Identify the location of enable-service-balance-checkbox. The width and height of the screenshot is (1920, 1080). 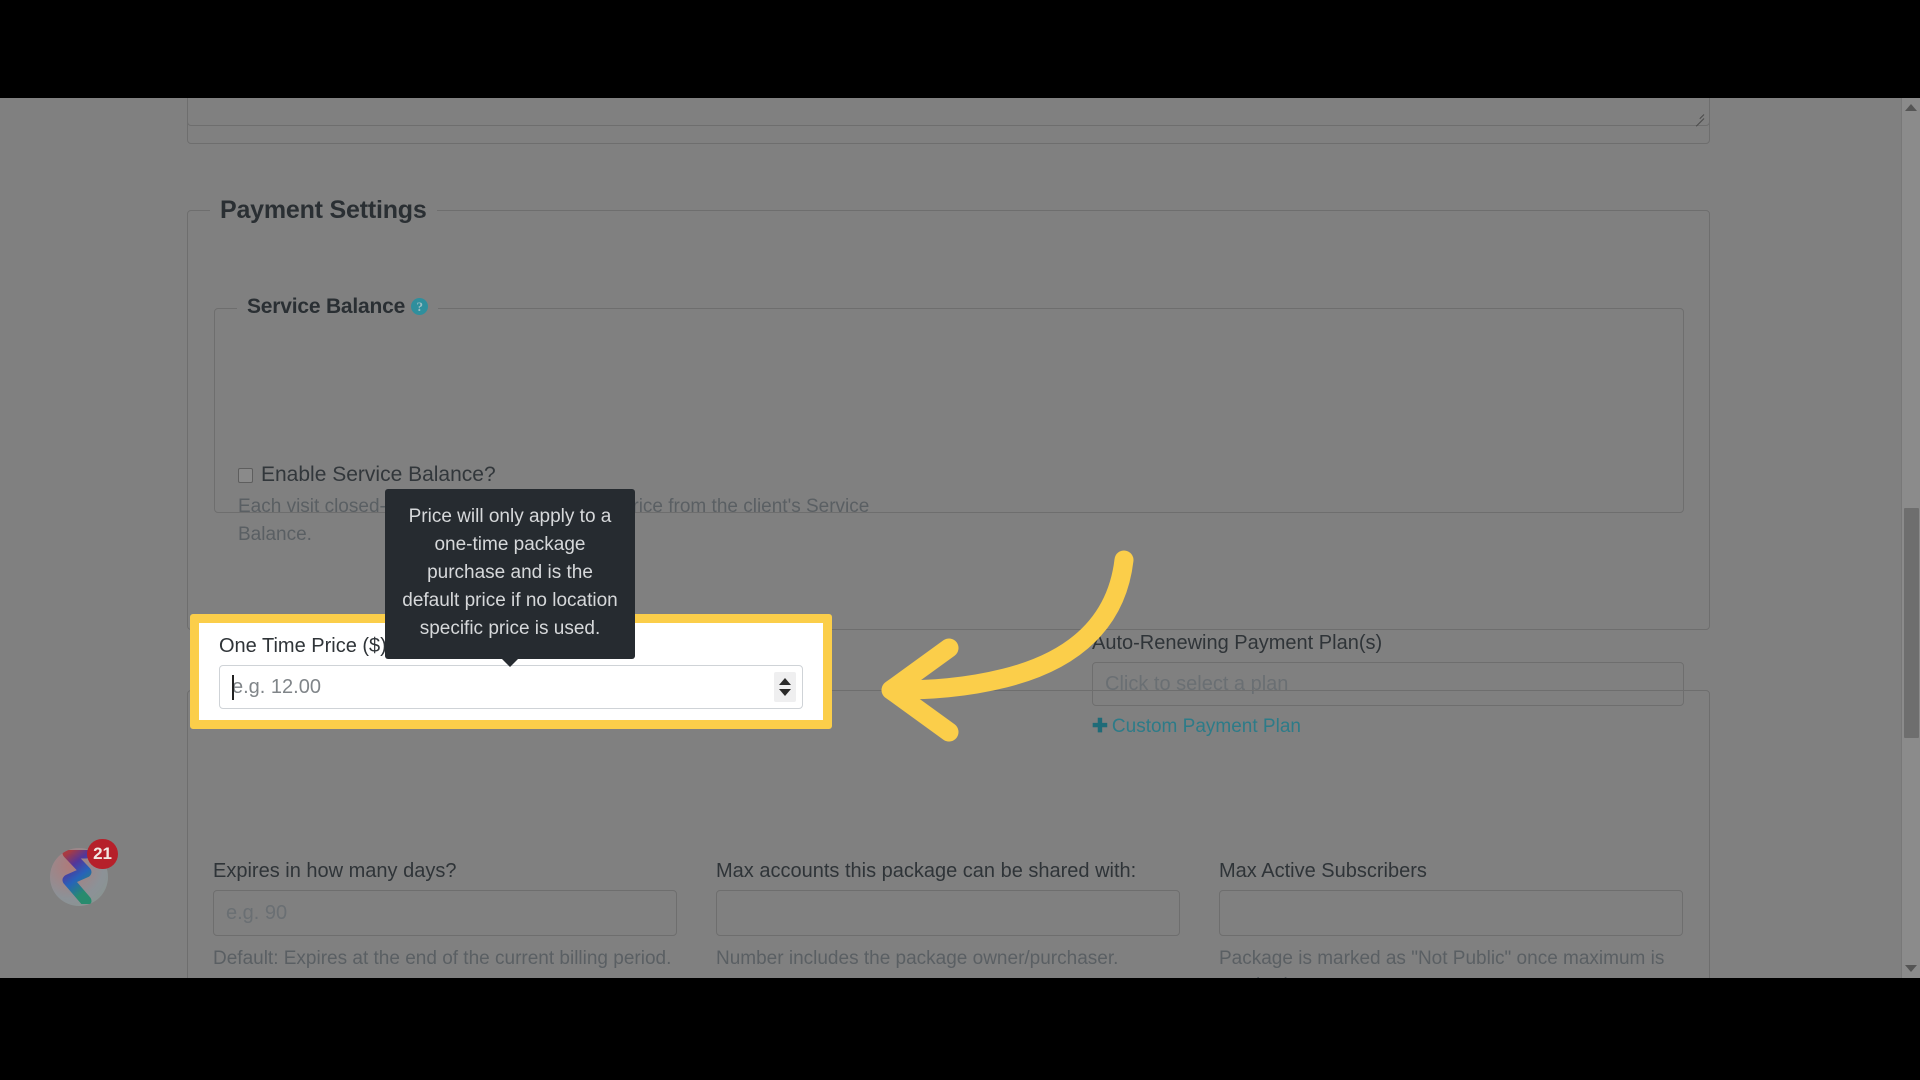
(245, 475).